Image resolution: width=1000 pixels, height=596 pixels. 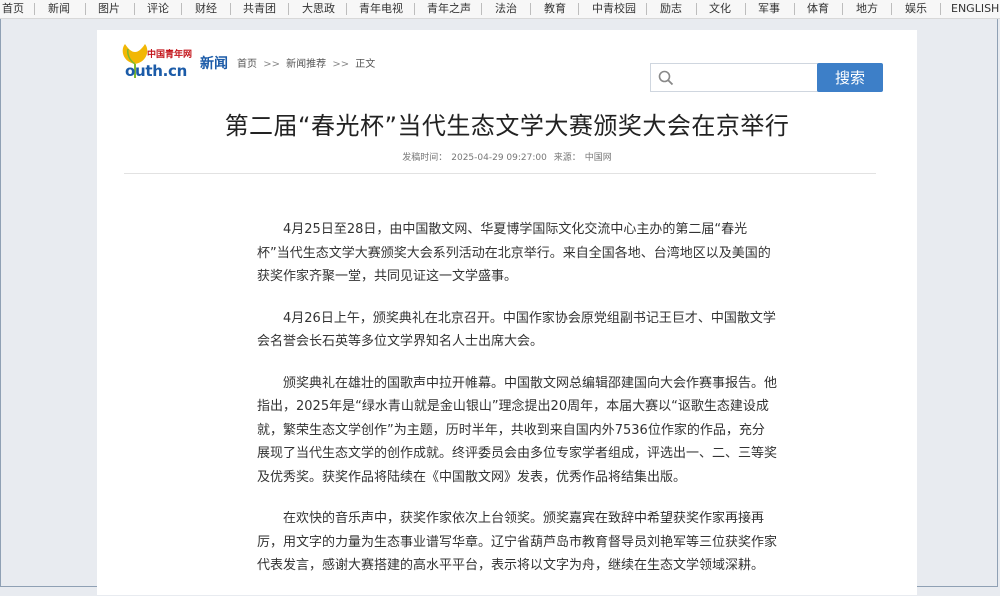 I want to click on nav-item-entertainment: 娱乐, so click(x=916, y=9).